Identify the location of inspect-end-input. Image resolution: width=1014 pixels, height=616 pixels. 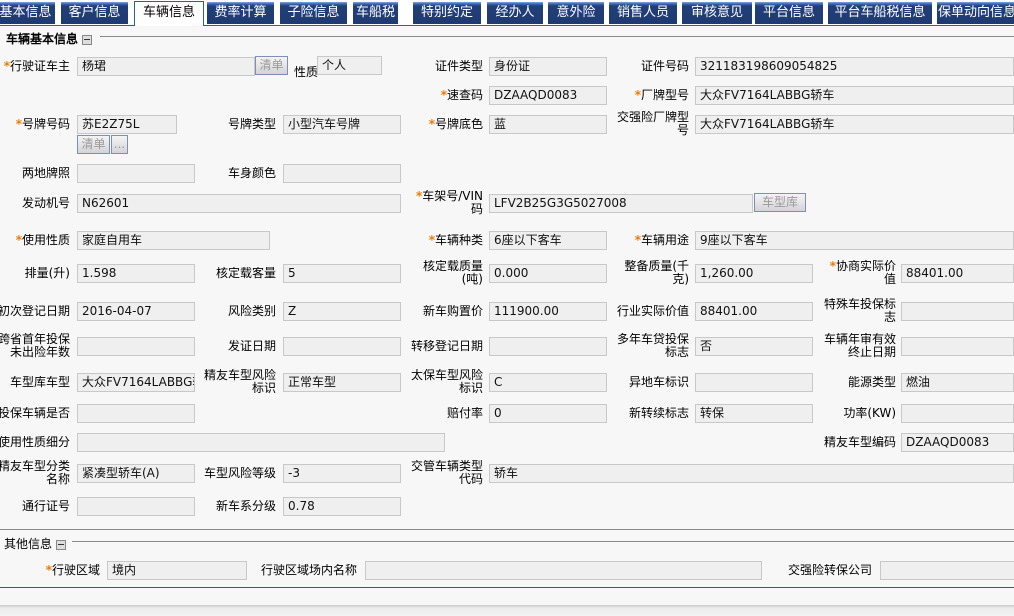
(957, 346).